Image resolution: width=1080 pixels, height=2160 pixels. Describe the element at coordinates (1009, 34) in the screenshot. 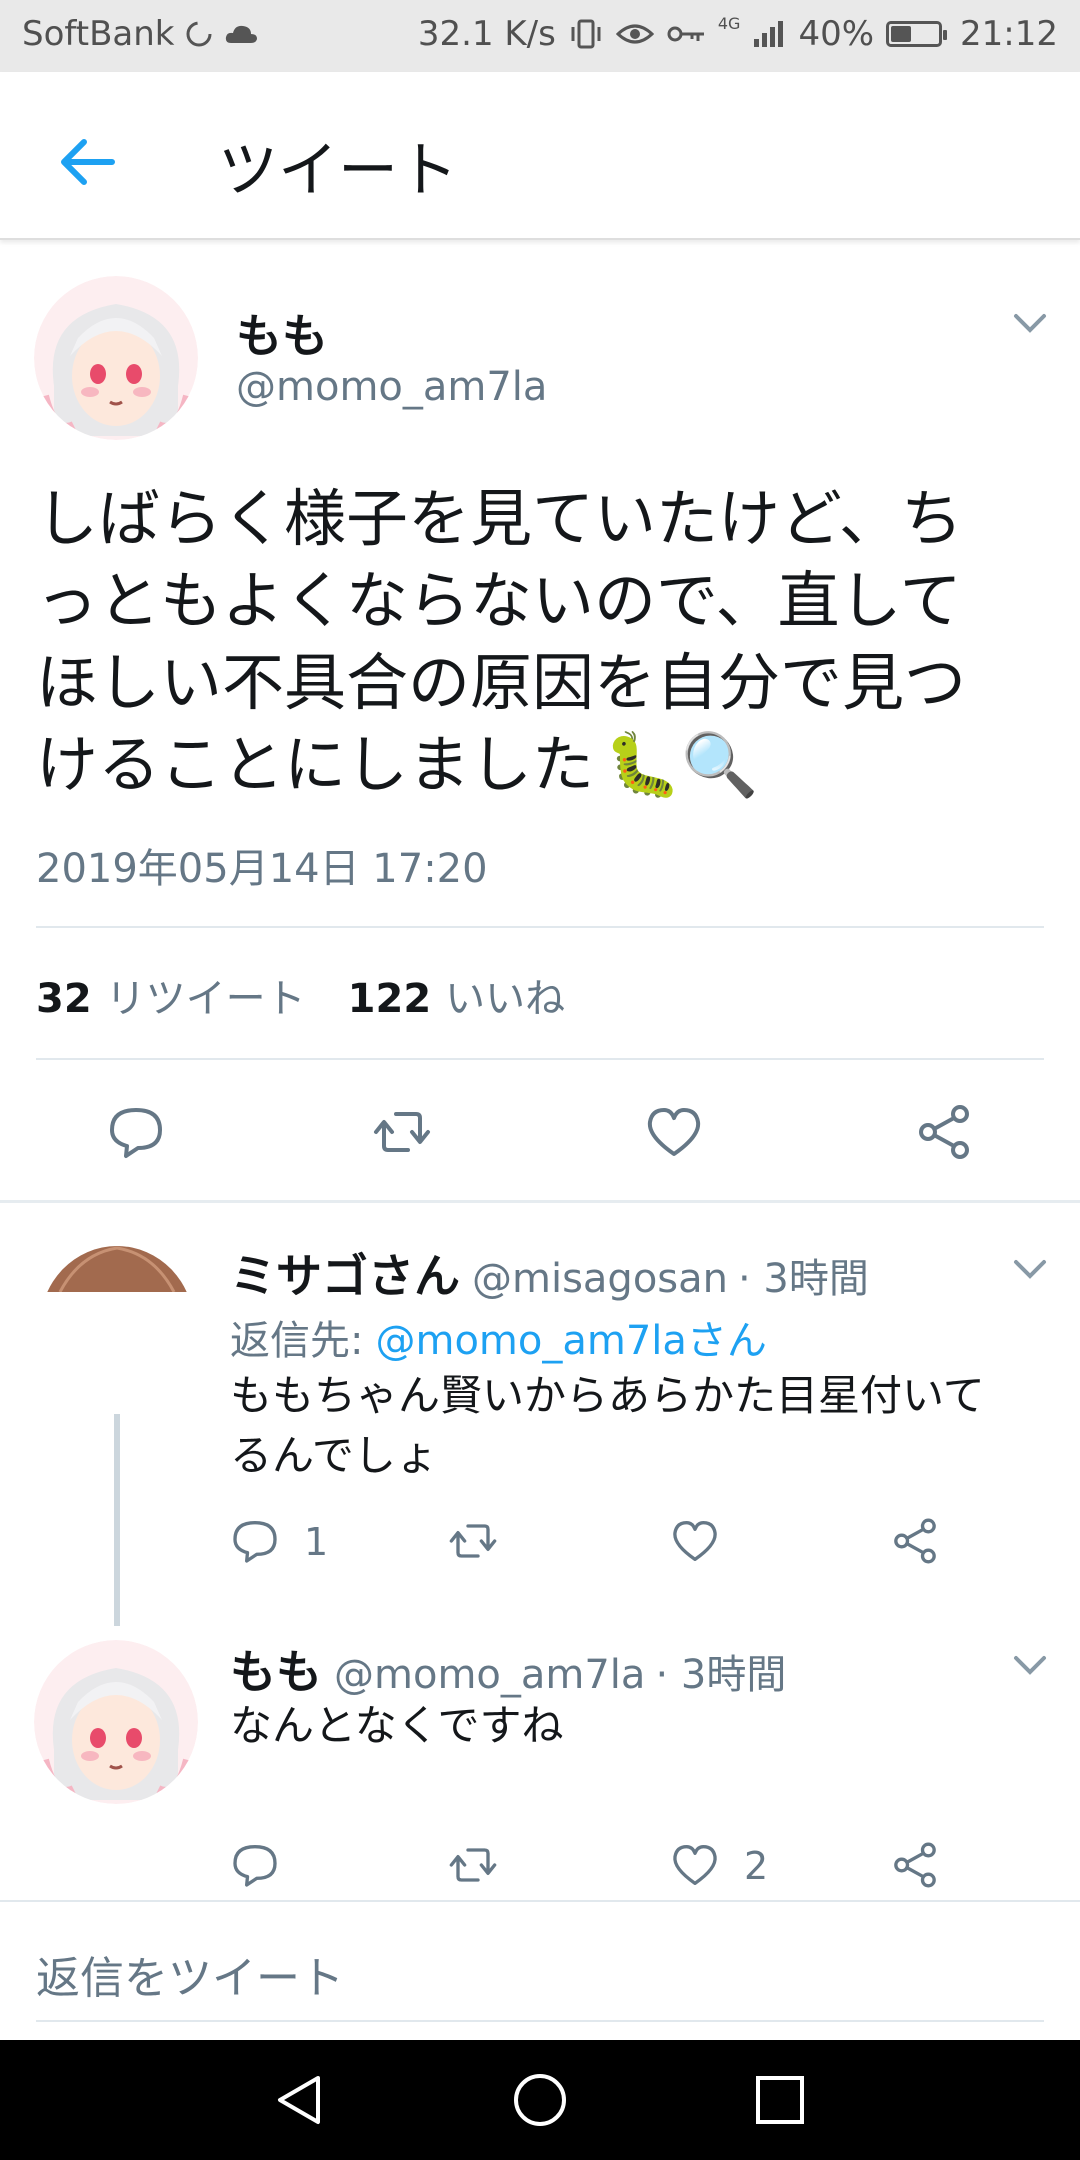

I see `clock: 21:12` at that location.